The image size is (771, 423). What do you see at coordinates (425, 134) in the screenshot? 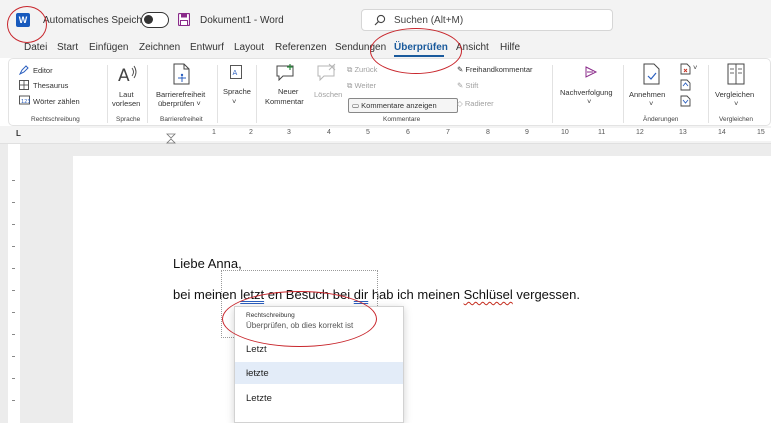
I see `ruler-track` at bounding box center [425, 134].